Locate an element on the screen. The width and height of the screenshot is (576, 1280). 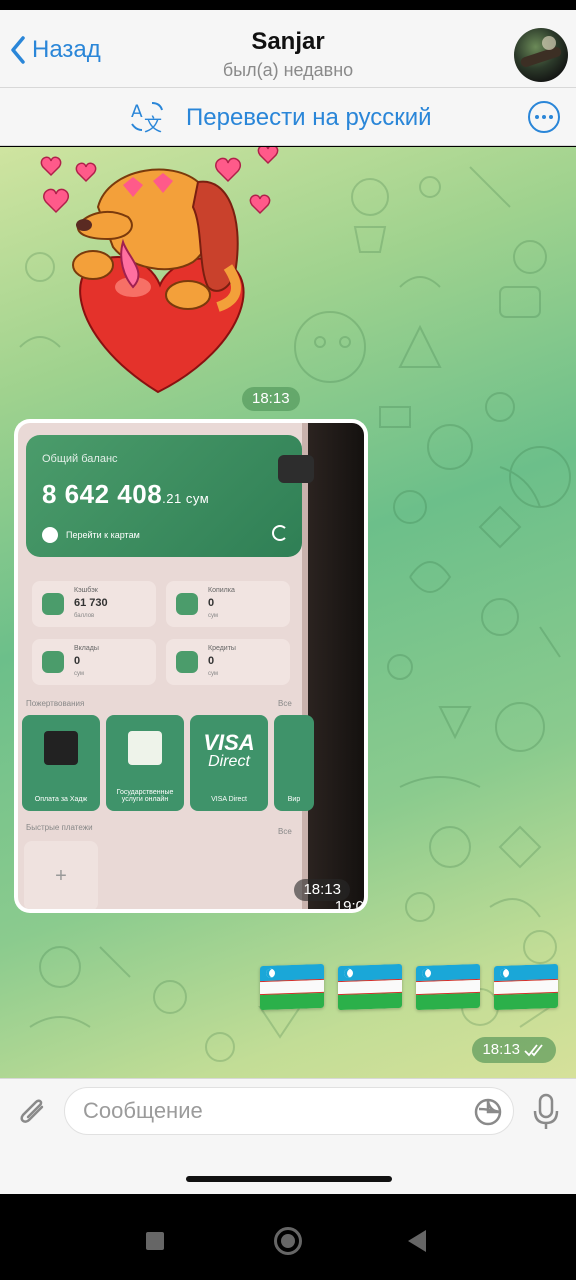
refresh-icon is located at coordinates (280, 533).